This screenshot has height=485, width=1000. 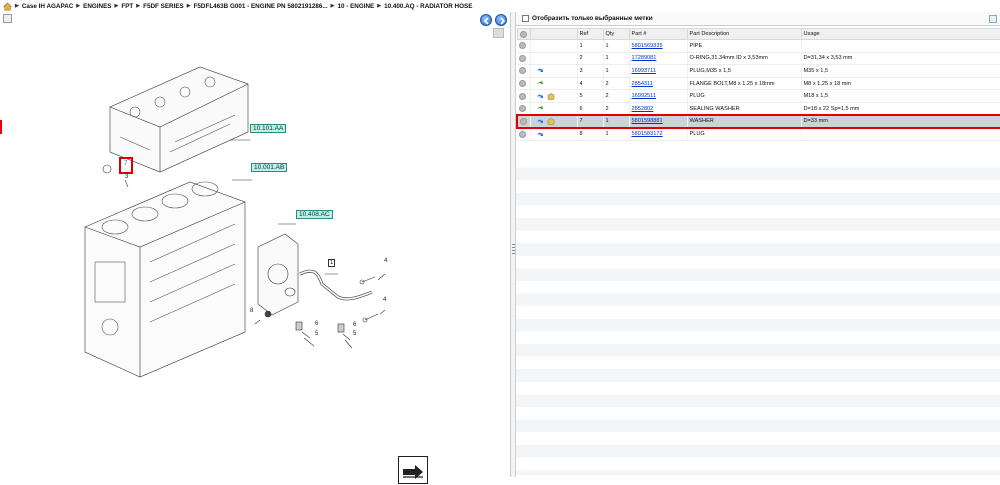 I want to click on table-header-row: Ref Qty Part # Part Description Usage, so click(x=758, y=34).